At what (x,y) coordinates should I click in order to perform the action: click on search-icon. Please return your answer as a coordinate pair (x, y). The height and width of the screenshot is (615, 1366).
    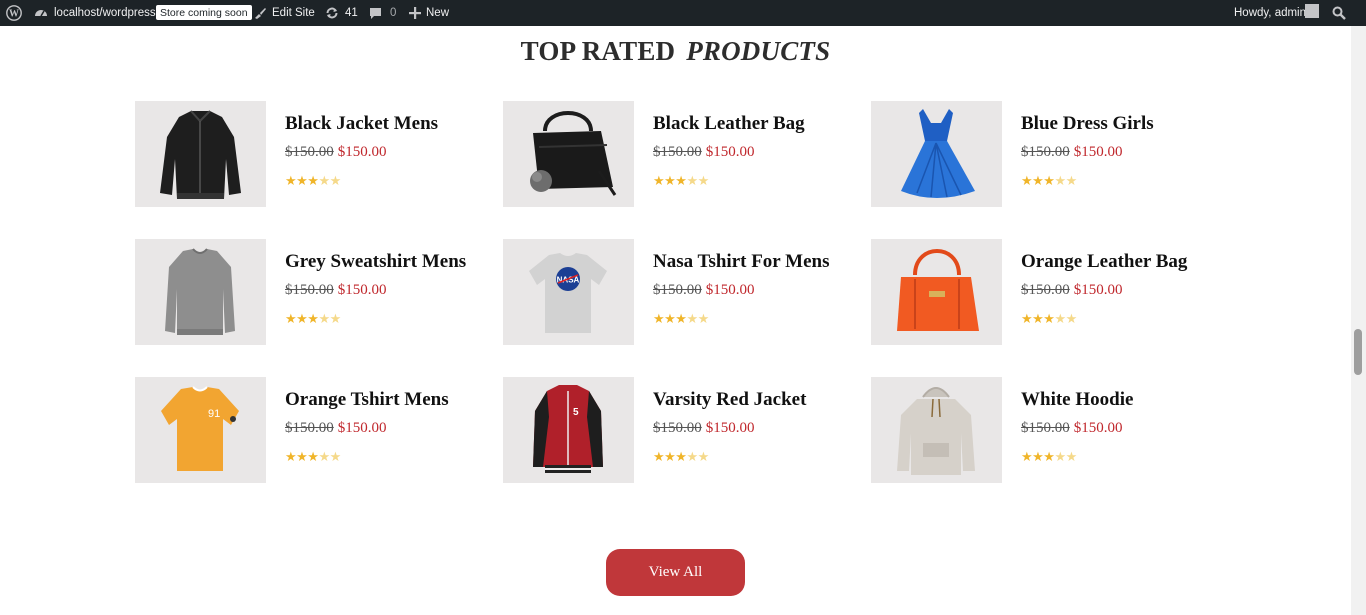
    Looking at the image, I should click on (1339, 13).